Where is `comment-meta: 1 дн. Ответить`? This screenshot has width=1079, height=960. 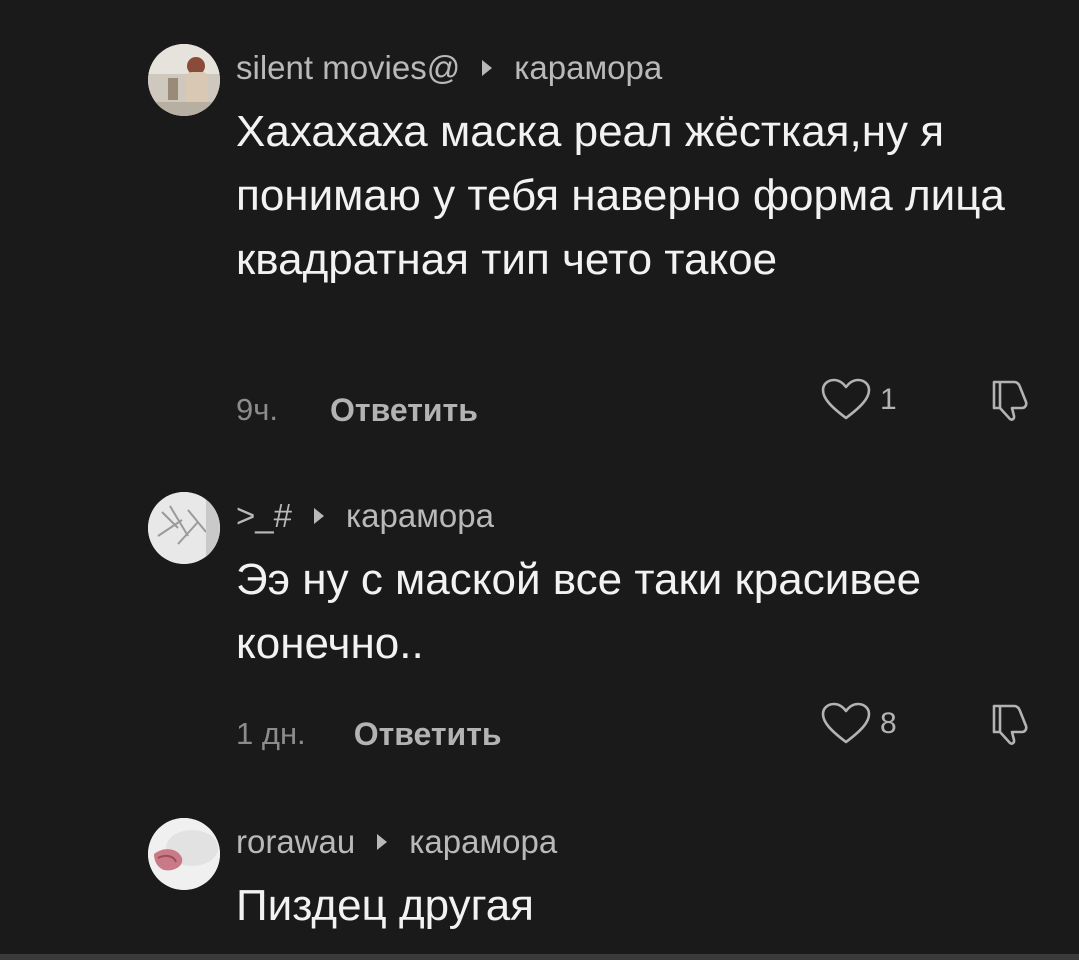
comment-meta: 1 дн. Ответить is located at coordinates (369, 734).